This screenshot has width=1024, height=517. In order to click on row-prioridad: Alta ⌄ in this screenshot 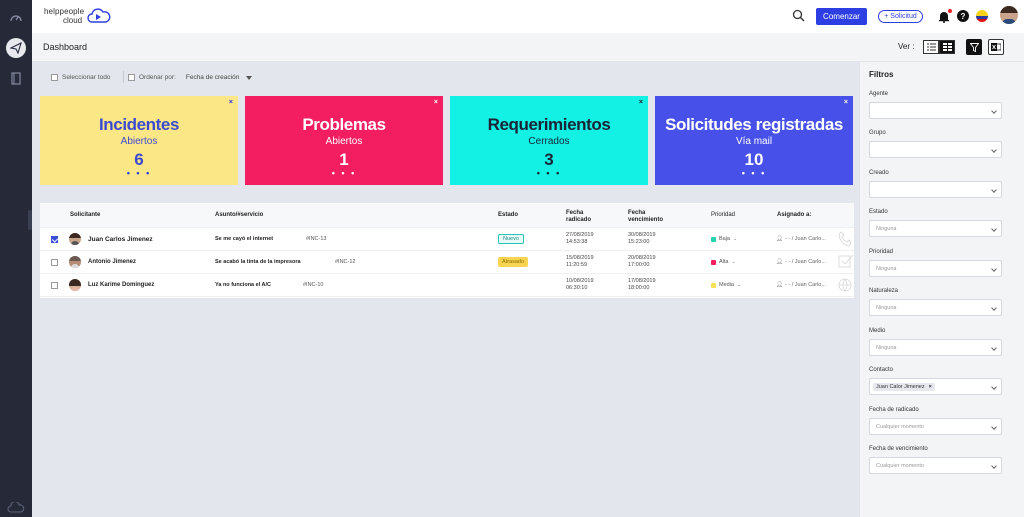, I will do `click(723, 262)`.